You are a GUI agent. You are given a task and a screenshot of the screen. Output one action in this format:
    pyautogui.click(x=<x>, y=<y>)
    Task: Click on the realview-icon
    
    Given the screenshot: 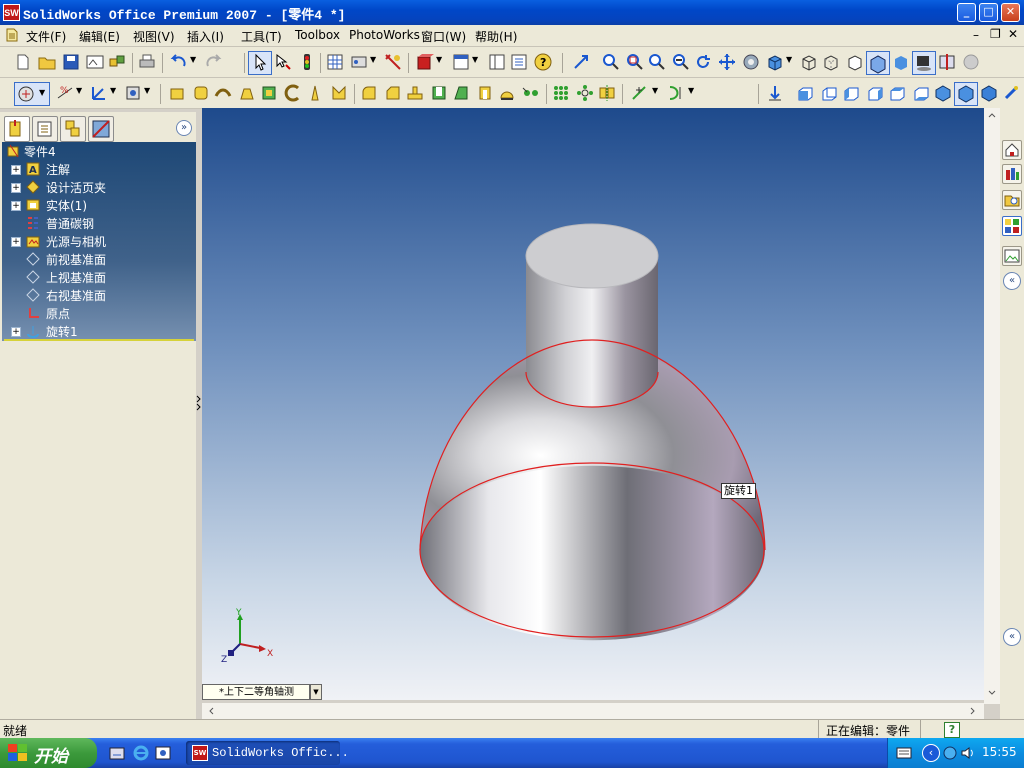 What is the action you would take?
    pyautogui.click(x=971, y=62)
    